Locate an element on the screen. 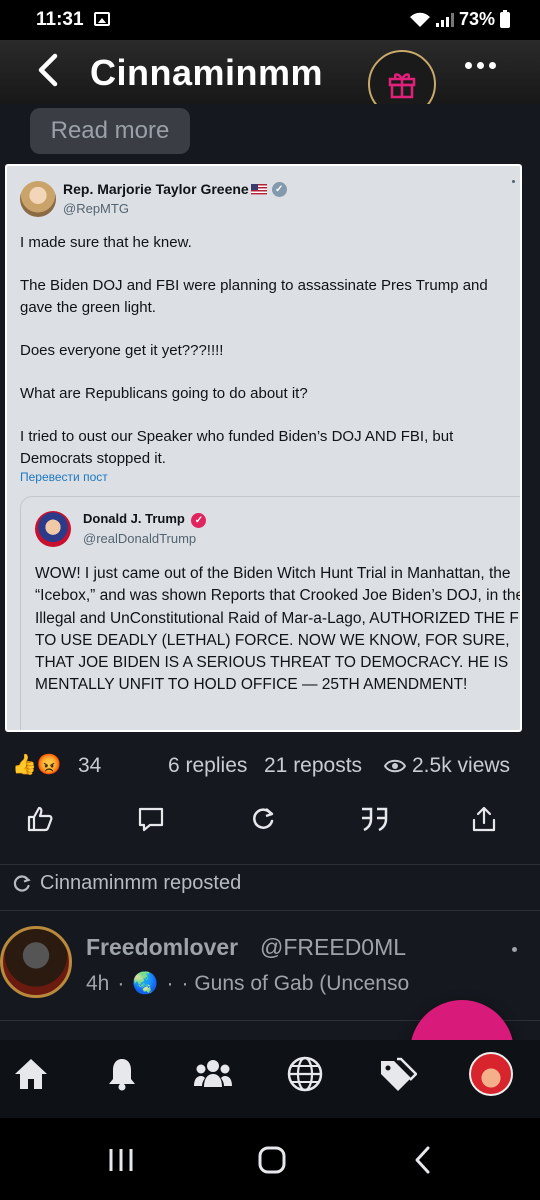  quoted-author-handle: @realDonaldTrump is located at coordinates (140, 538).